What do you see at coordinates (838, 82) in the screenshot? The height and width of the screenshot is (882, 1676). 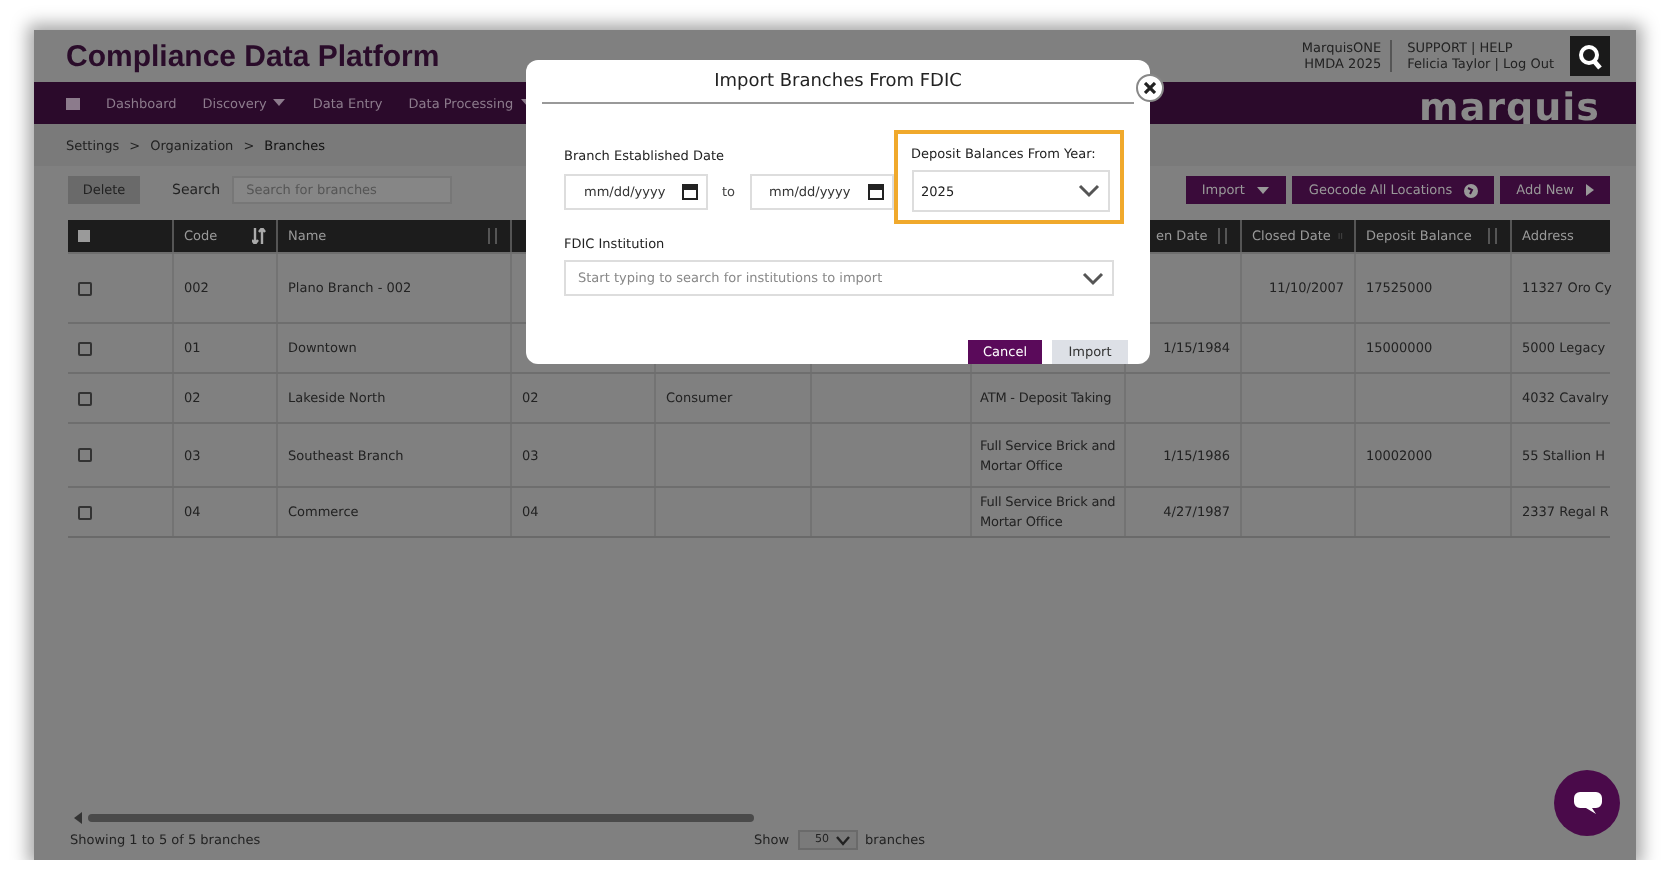 I see `dialog-title: Import Branches From FDIC` at bounding box center [838, 82].